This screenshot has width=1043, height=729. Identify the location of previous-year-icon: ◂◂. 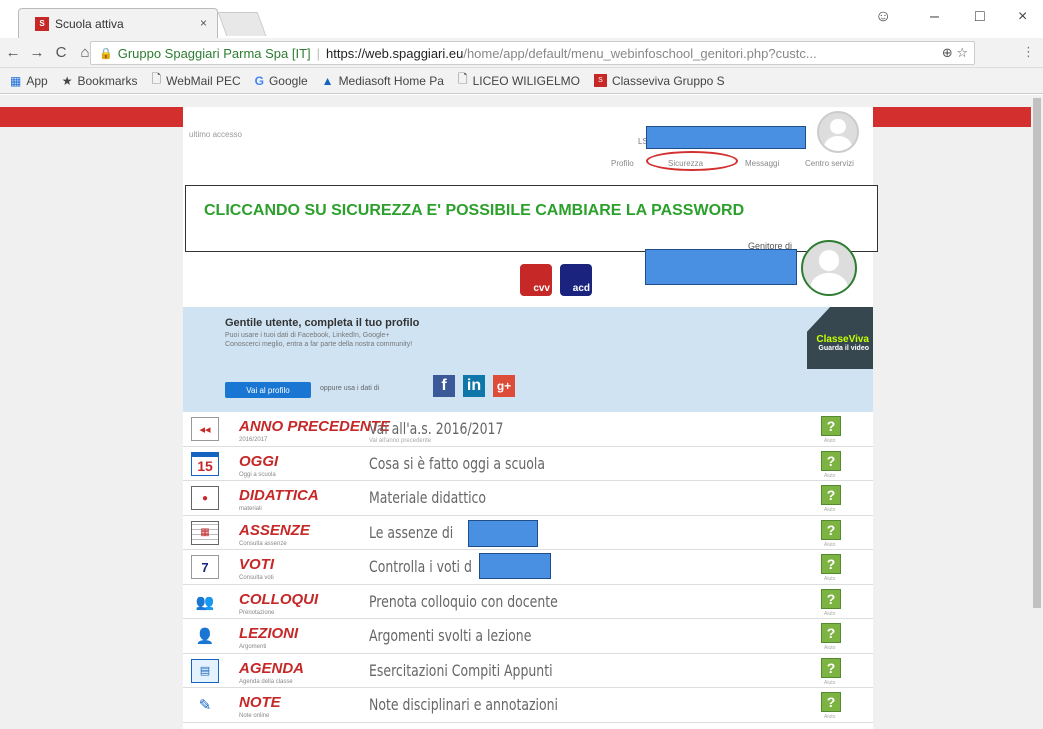
(205, 429).